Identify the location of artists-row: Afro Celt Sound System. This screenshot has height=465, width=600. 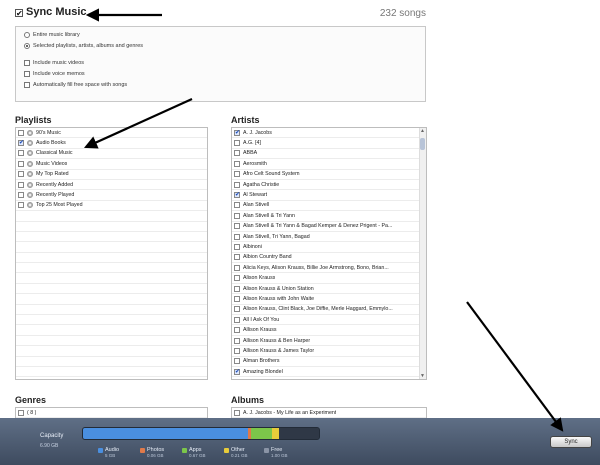
(325, 175).